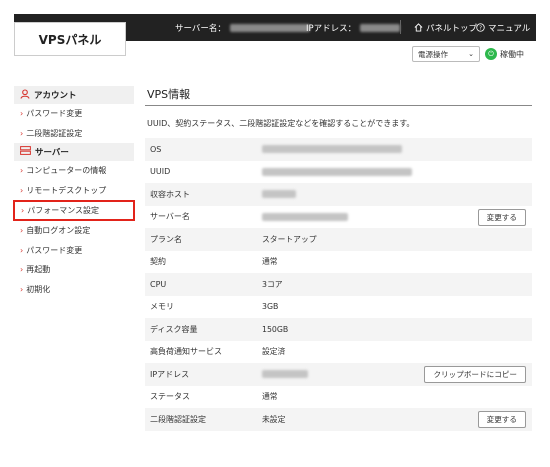  I want to click on sidebar-item-performance-settings: › パフォーマンス設定, so click(74, 210).